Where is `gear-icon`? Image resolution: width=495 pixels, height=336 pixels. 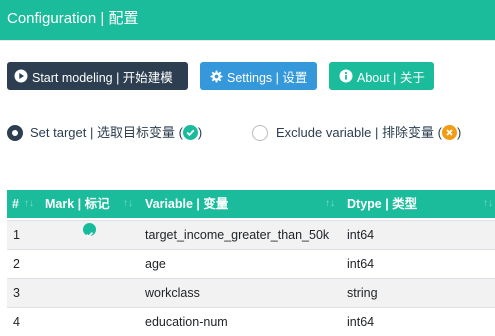
gear-icon is located at coordinates (216, 76).